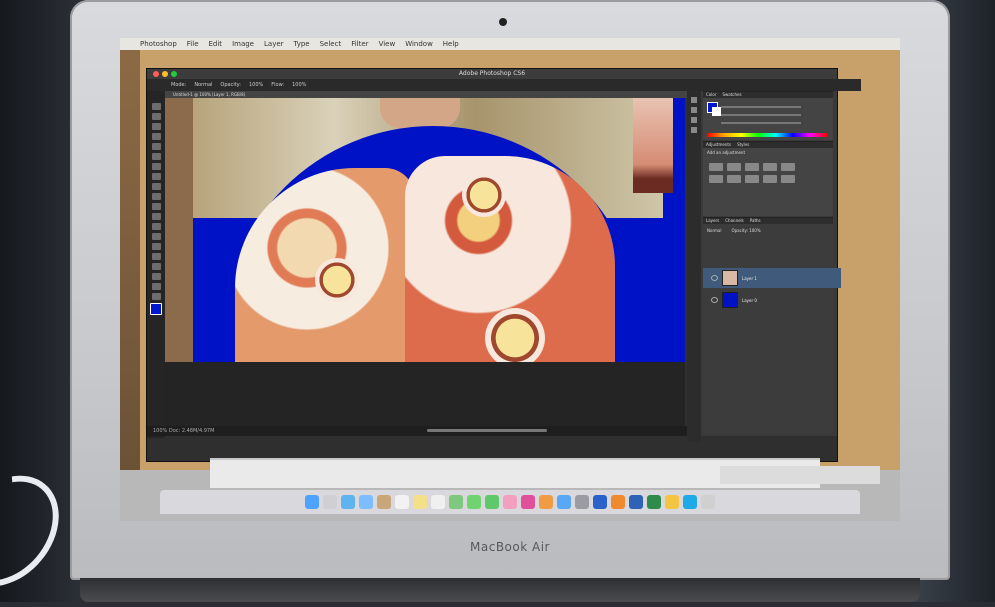 The width and height of the screenshot is (995, 607). What do you see at coordinates (216, 44) in the screenshot?
I see `menubar-item: Edit` at bounding box center [216, 44].